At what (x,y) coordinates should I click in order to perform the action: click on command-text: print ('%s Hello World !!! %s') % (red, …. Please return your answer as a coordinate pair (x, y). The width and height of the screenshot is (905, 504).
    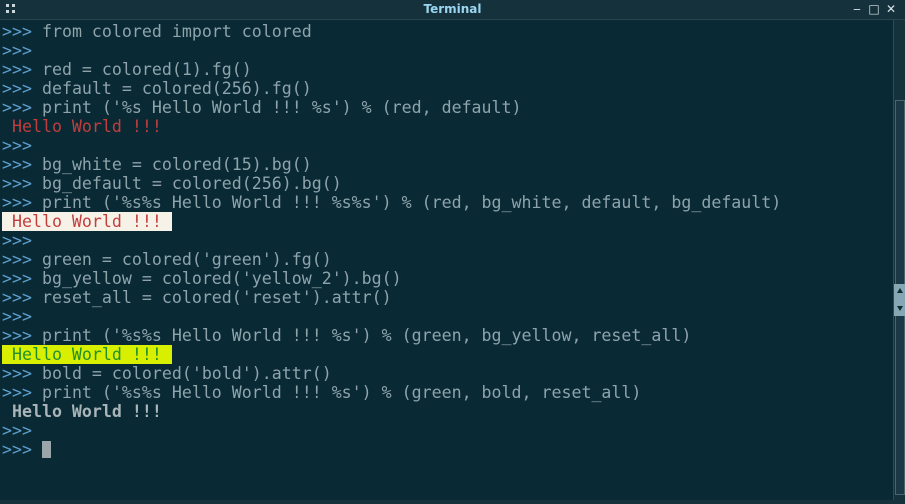
    Looking at the image, I should click on (276, 107).